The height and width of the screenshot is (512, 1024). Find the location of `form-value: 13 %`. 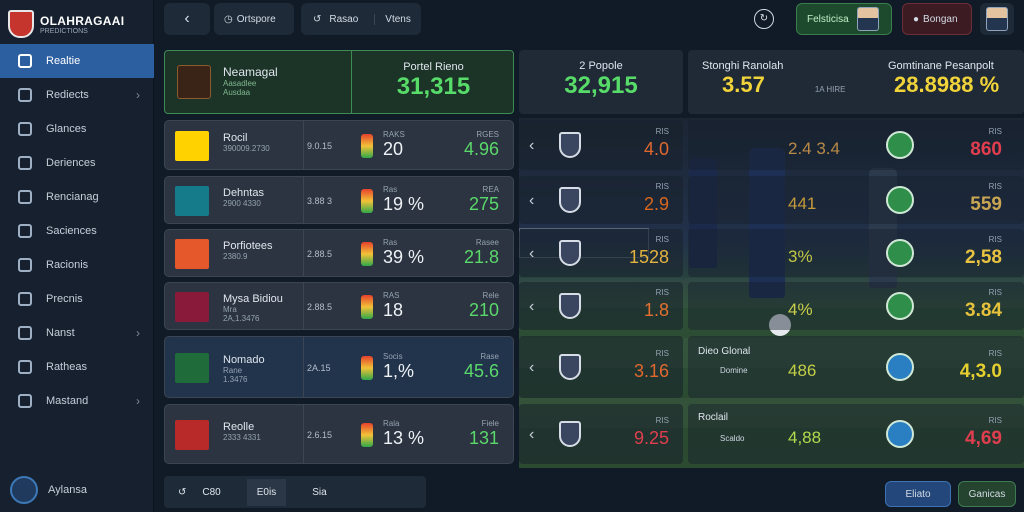

form-value: 13 % is located at coordinates (404, 438).